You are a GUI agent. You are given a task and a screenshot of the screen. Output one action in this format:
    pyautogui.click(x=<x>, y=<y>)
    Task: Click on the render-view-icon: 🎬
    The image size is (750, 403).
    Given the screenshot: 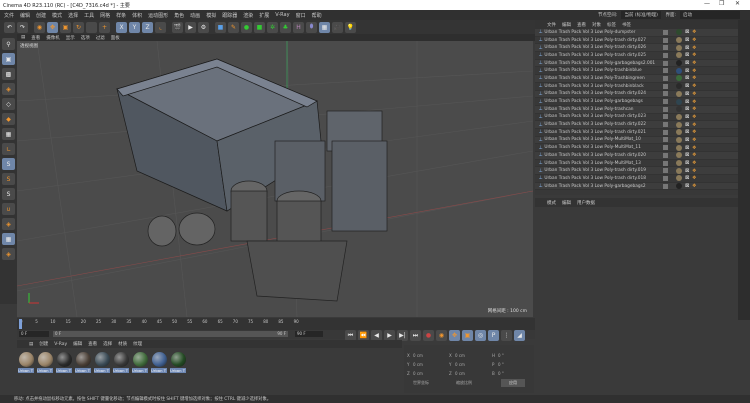 What is the action you would take?
    pyautogui.click(x=177, y=27)
    